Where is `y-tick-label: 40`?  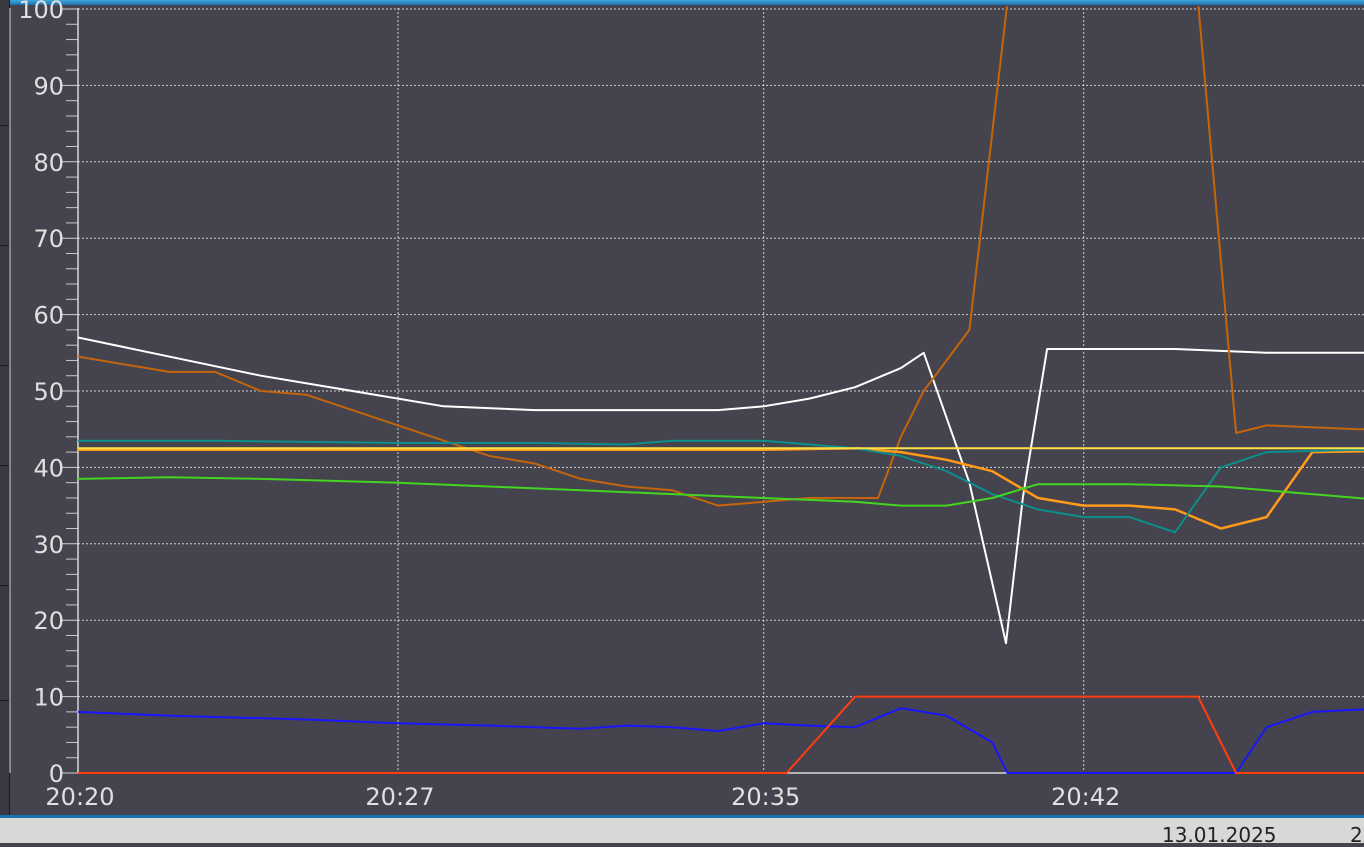
y-tick-label: 40 is located at coordinates (48, 468).